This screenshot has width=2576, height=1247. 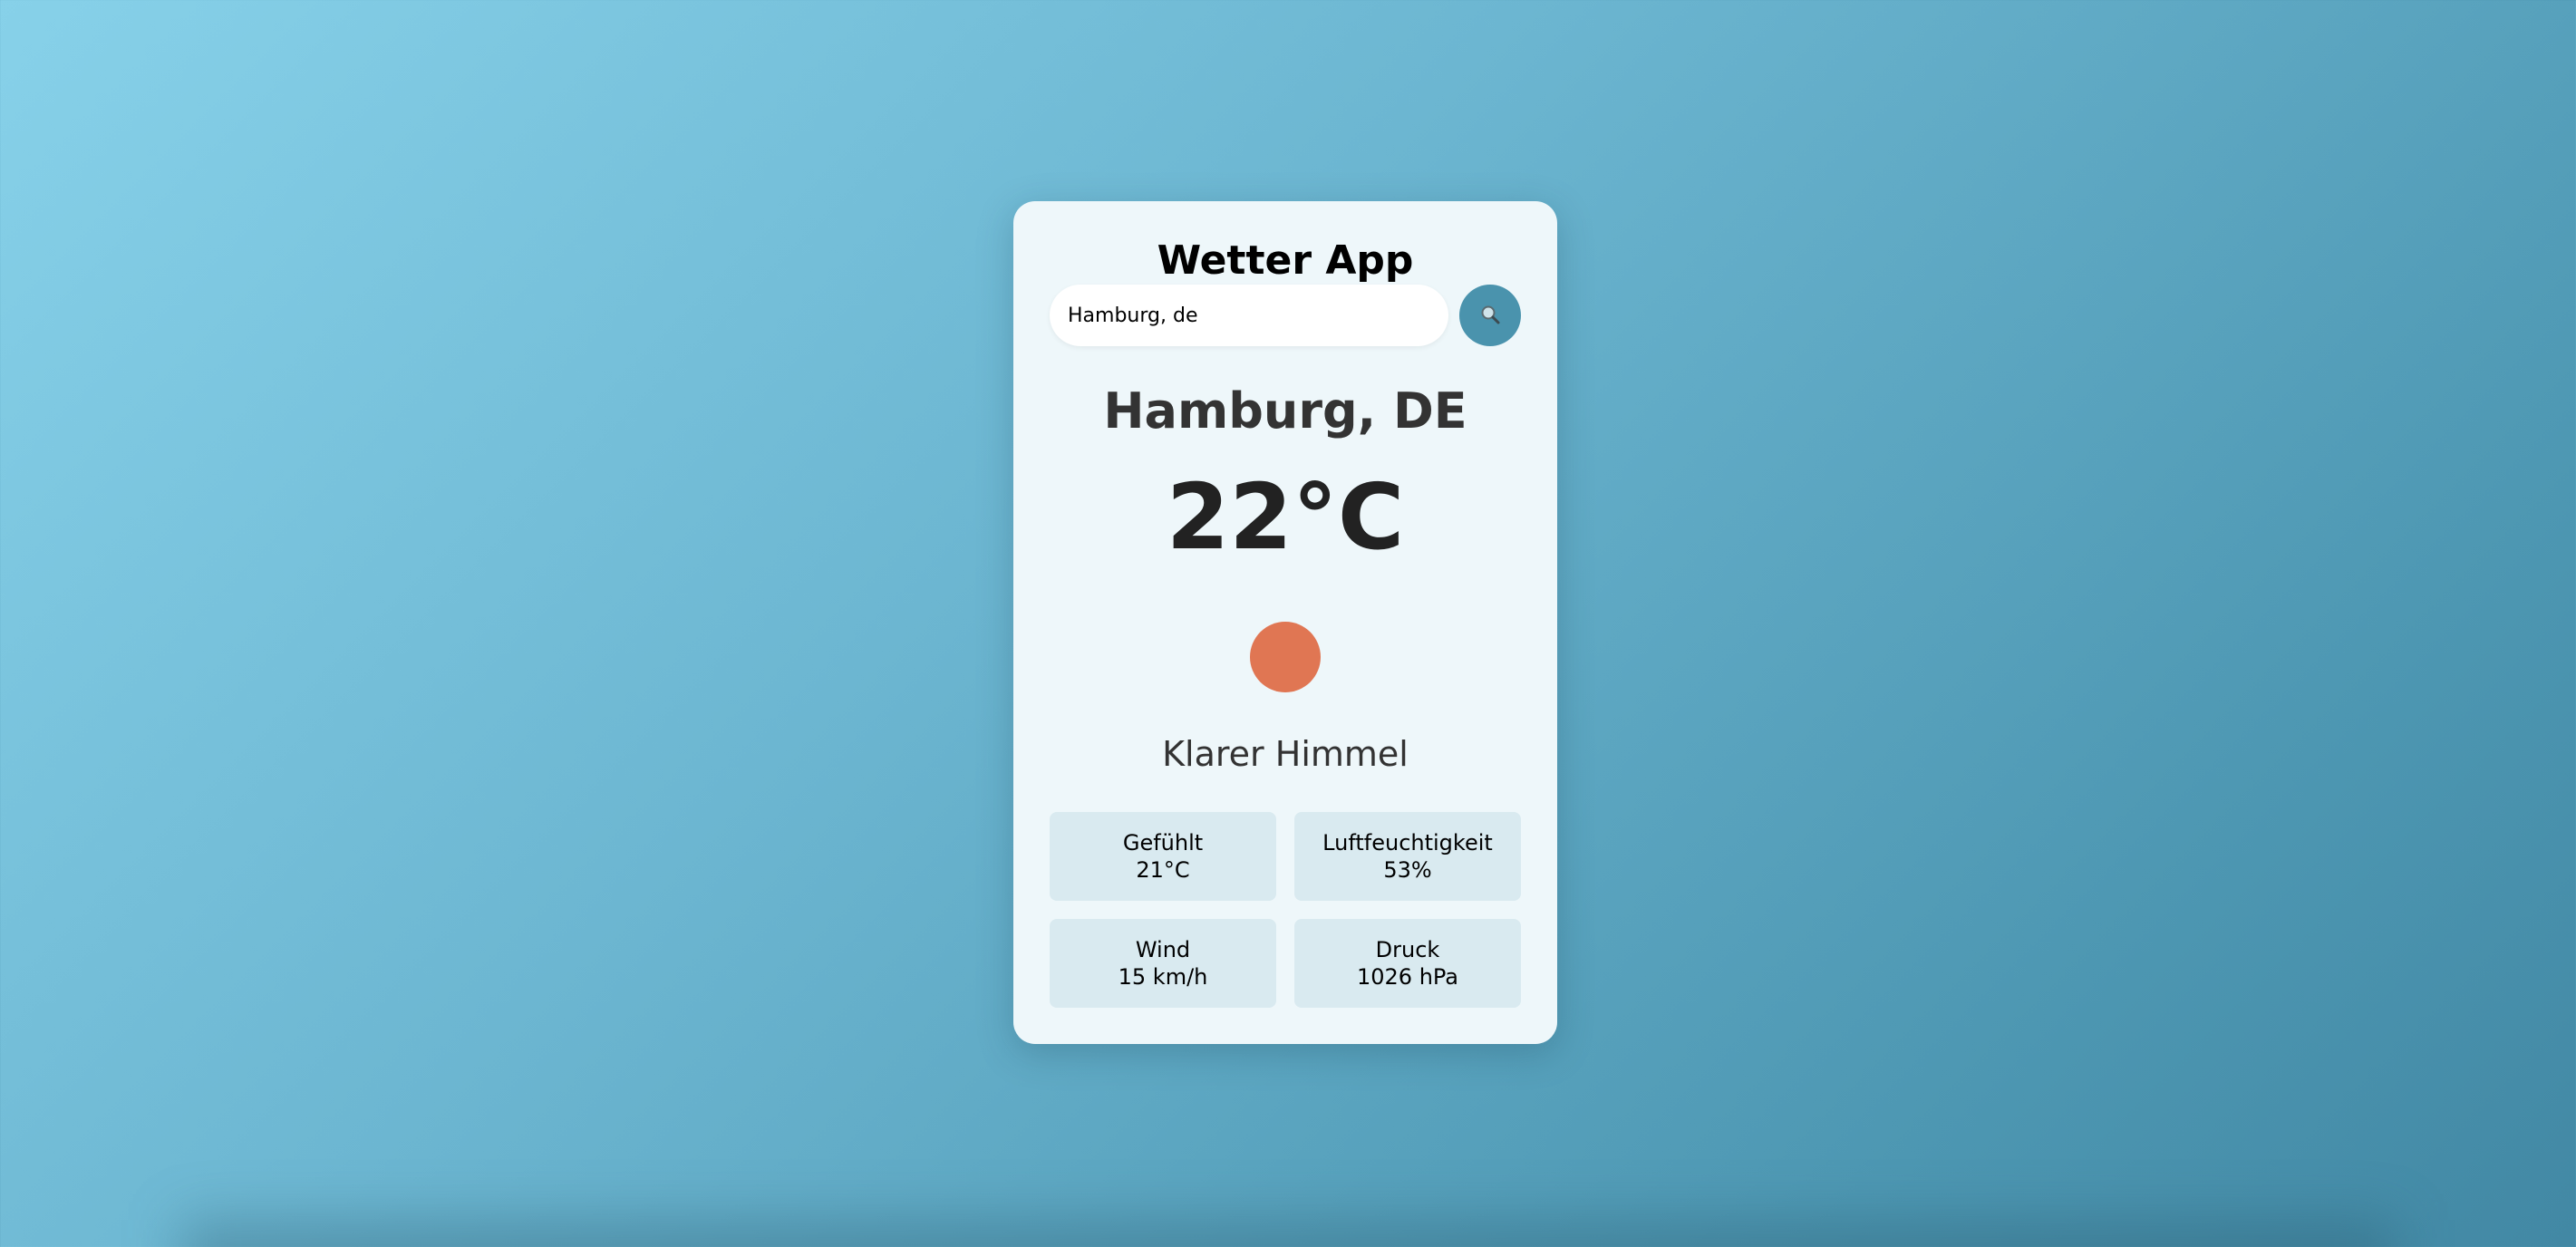 I want to click on detail-feels-like: Gefühlt 21°C, so click(x=1163, y=856).